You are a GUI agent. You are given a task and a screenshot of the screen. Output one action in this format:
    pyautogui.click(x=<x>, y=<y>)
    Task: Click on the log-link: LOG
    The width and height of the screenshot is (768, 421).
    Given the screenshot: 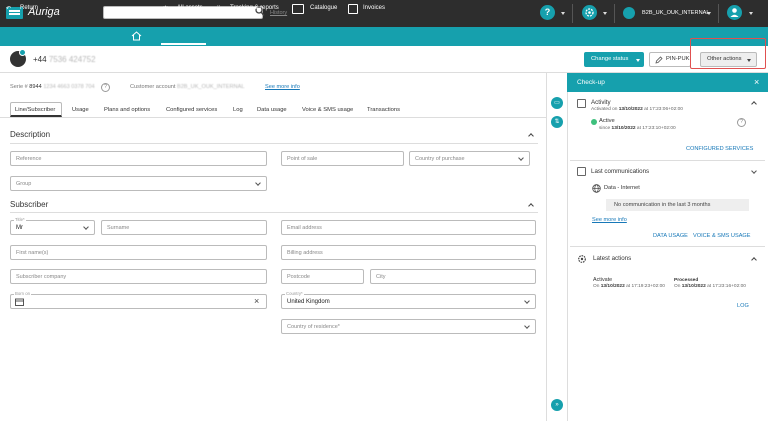 What is the action you would take?
    pyautogui.click(x=743, y=306)
    